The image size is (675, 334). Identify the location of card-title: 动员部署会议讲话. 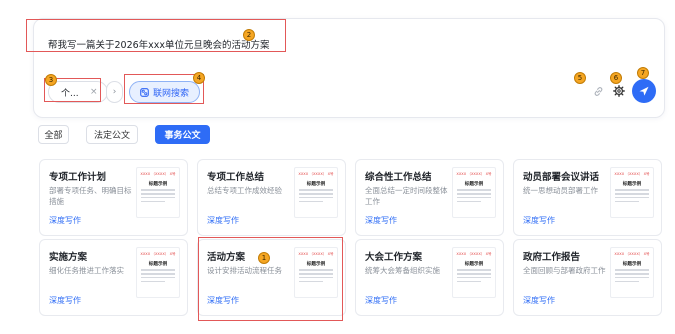
(561, 177).